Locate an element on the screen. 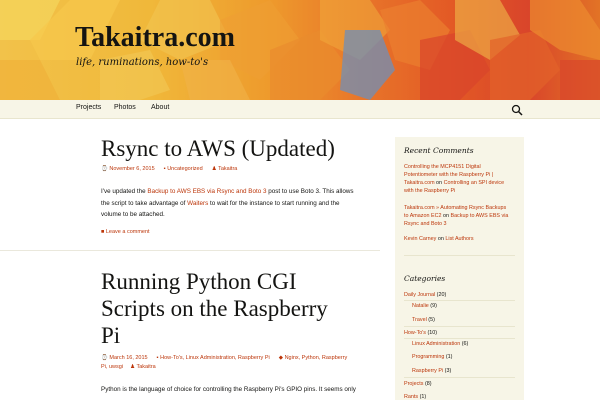 The height and width of the screenshot is (400, 600). comment-author-link: Controlling the MCP4151 Digital is located at coordinates (442, 167).